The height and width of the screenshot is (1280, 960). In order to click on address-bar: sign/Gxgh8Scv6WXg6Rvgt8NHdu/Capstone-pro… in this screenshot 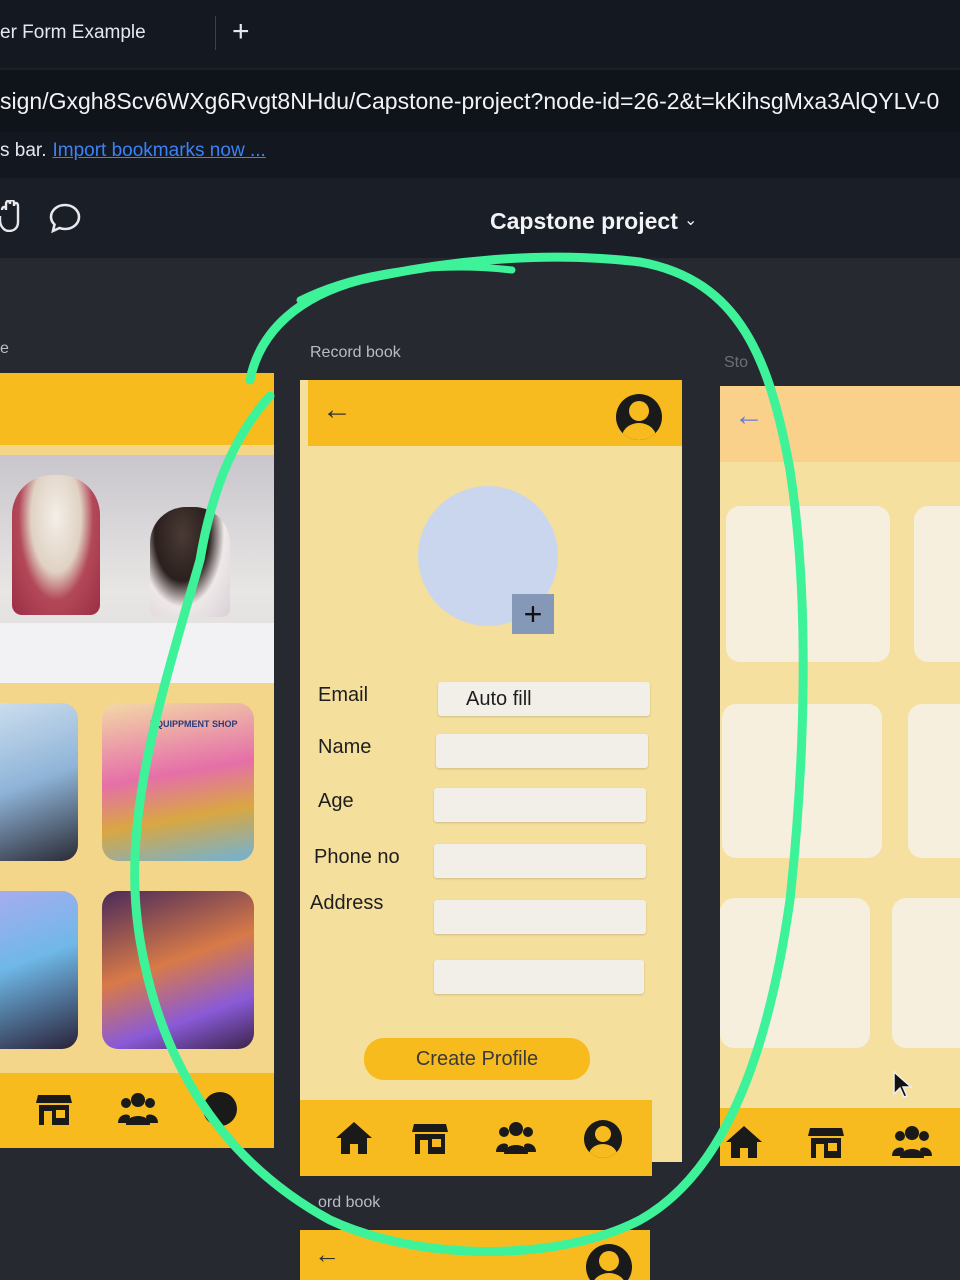, I will do `click(480, 101)`.